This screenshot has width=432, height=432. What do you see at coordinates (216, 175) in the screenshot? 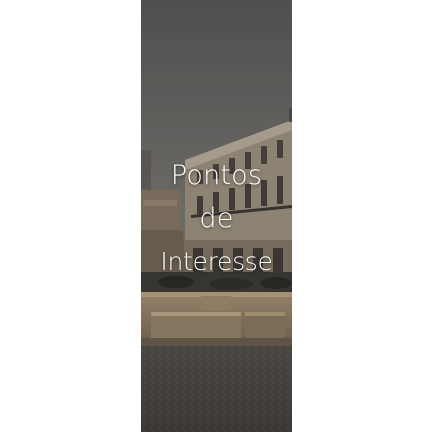
I see `banner-title-line-1: Pontos` at bounding box center [216, 175].